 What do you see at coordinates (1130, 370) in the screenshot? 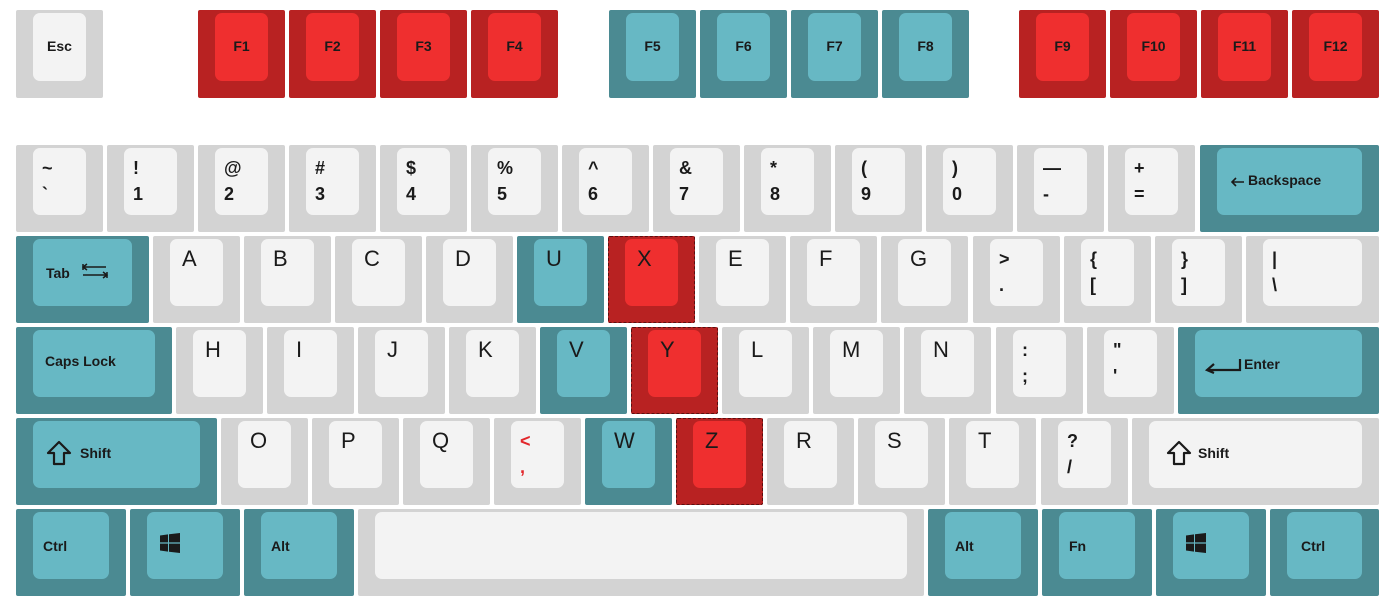
I see `key-sym-11: " '` at bounding box center [1130, 370].